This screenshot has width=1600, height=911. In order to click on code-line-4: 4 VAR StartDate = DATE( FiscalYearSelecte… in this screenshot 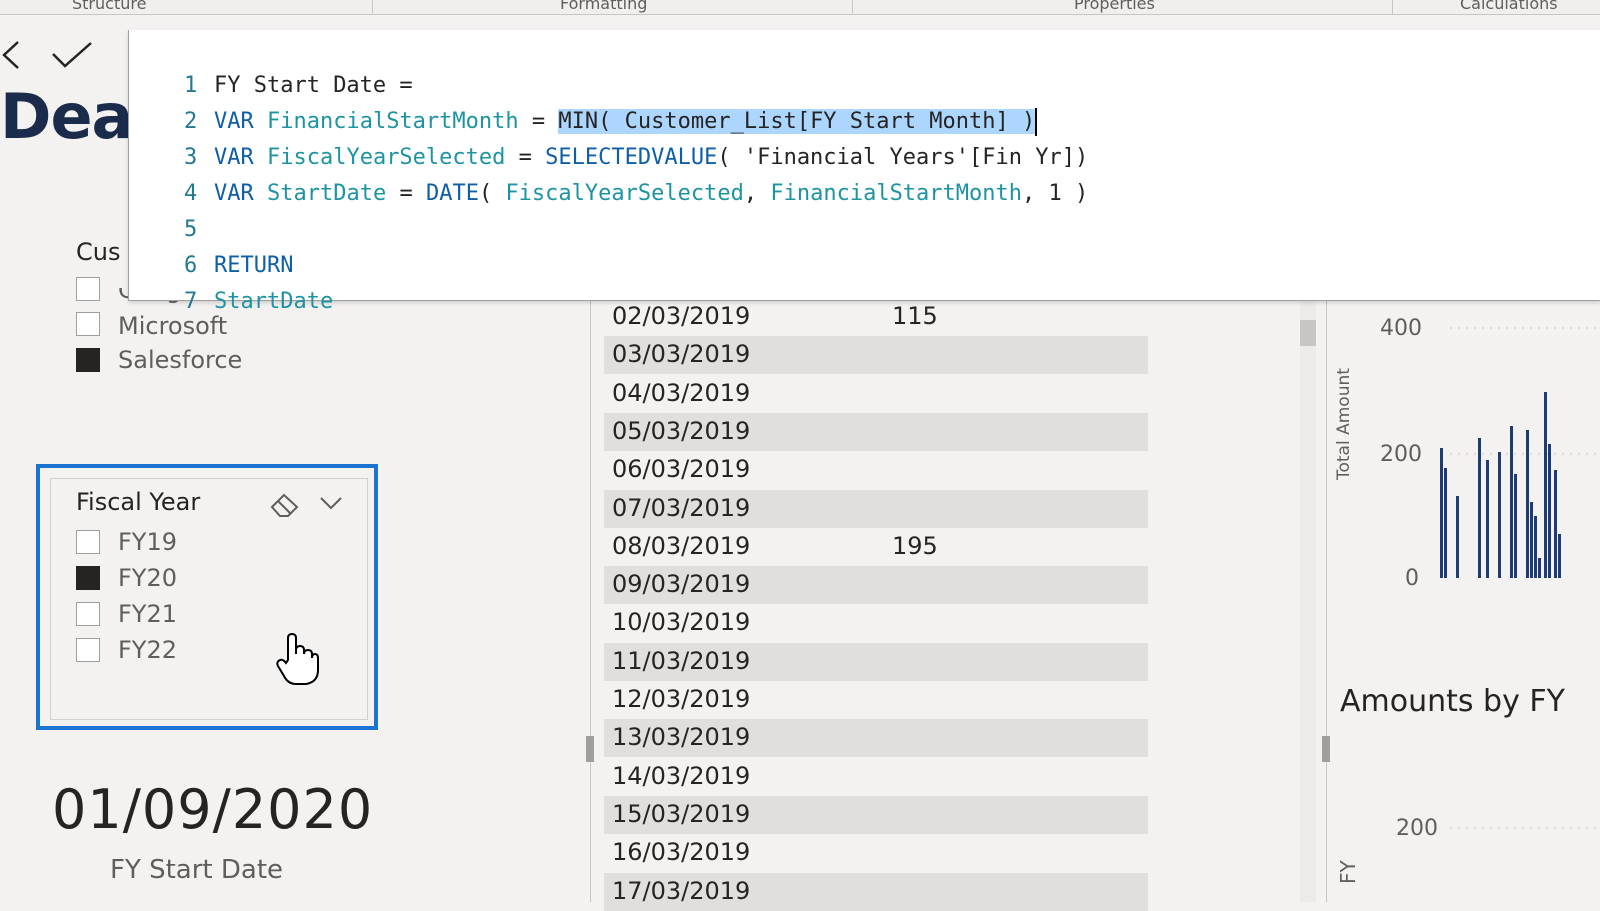, I will do `click(608, 174)`.